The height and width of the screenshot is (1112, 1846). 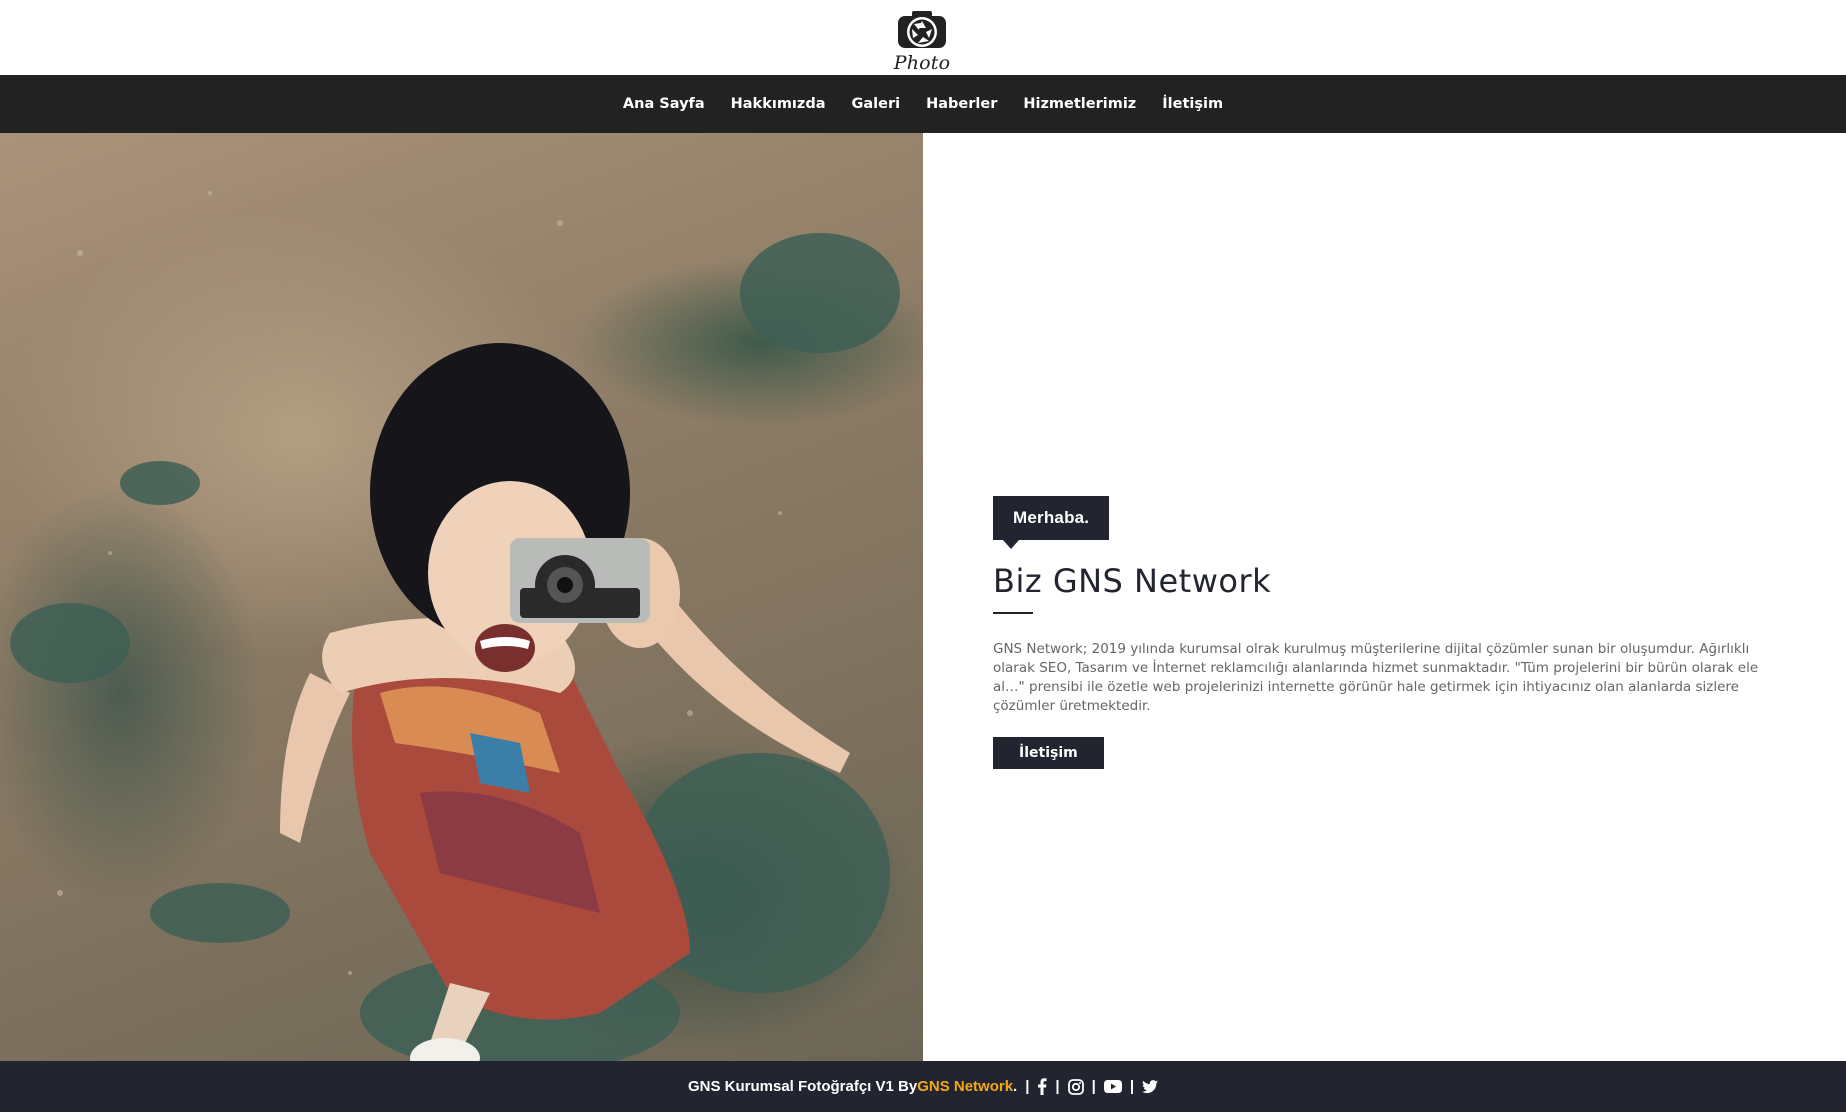 I want to click on title-underline, so click(x=1013, y=613).